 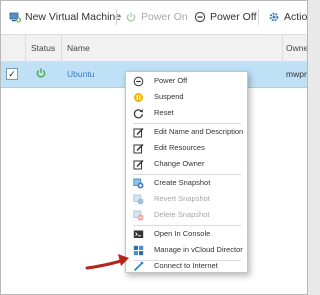 What do you see at coordinates (179, 163) in the screenshot?
I see `menu-item-label: Change Owner` at bounding box center [179, 163].